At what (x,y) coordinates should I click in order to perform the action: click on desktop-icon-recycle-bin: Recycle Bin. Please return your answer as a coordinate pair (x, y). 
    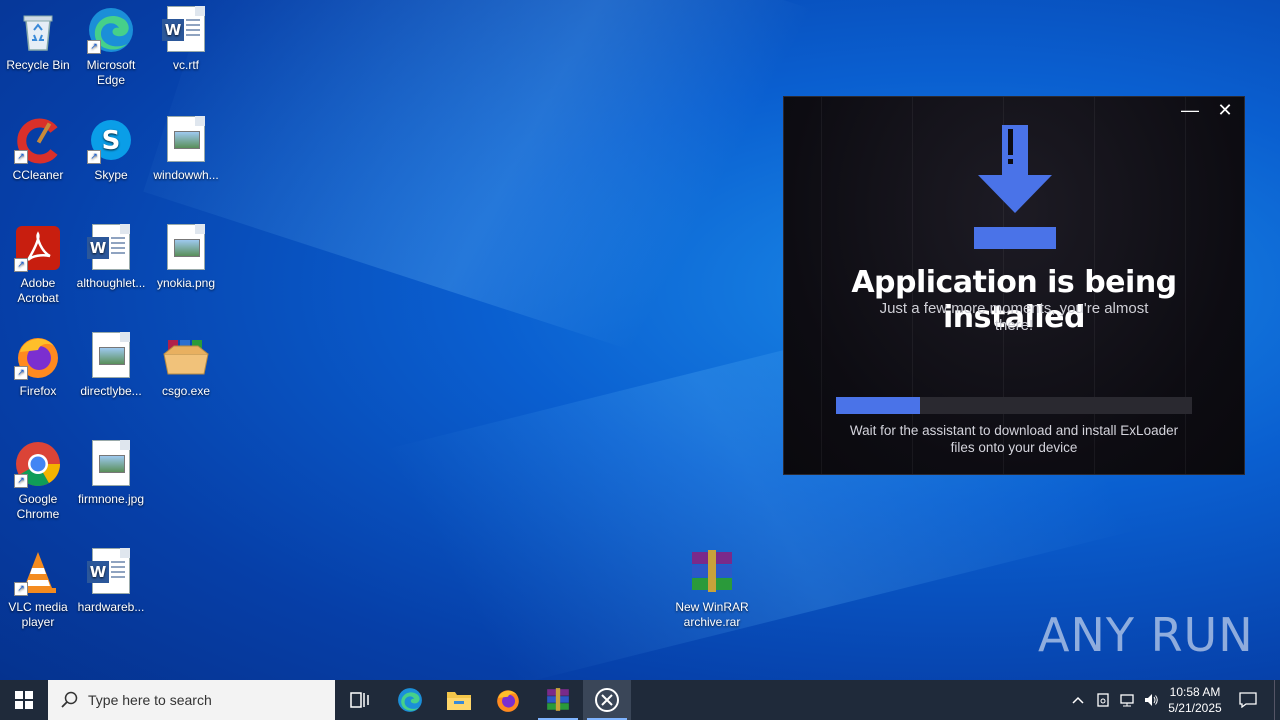
    Looking at the image, I should click on (38, 39).